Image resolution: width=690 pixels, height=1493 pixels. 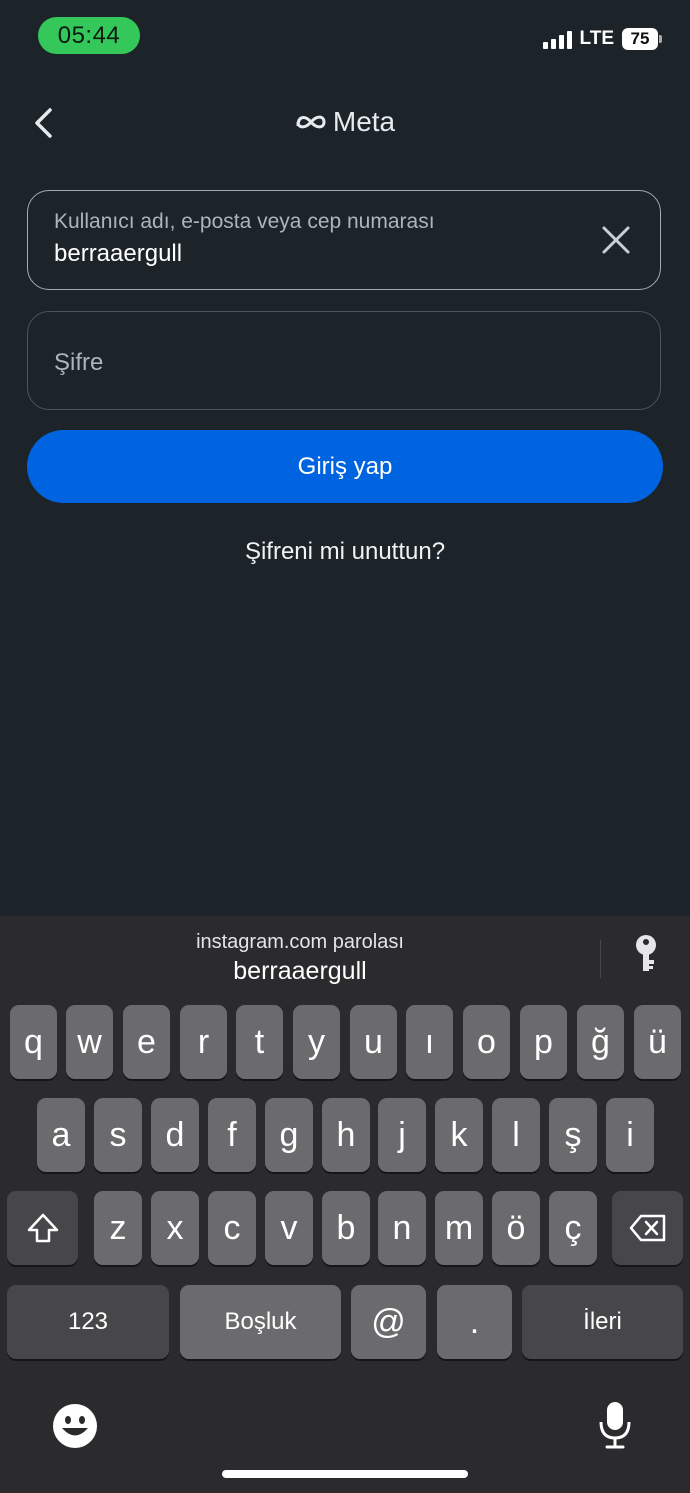 I want to click on key-b: b, so click(x=346, y=1228).